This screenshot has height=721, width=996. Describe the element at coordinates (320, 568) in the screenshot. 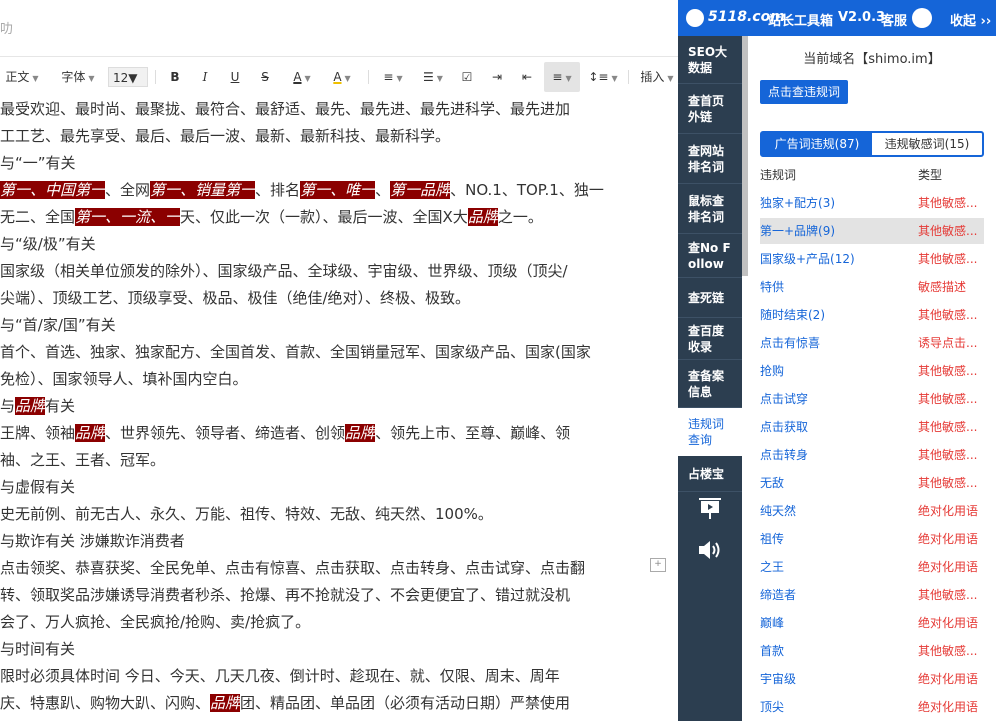

I see `paragraph: 点击领奖、恭喜获奖、全民免单、点击有惊喜、点击获取、点击转身、点击试穿、点击翻` at that location.